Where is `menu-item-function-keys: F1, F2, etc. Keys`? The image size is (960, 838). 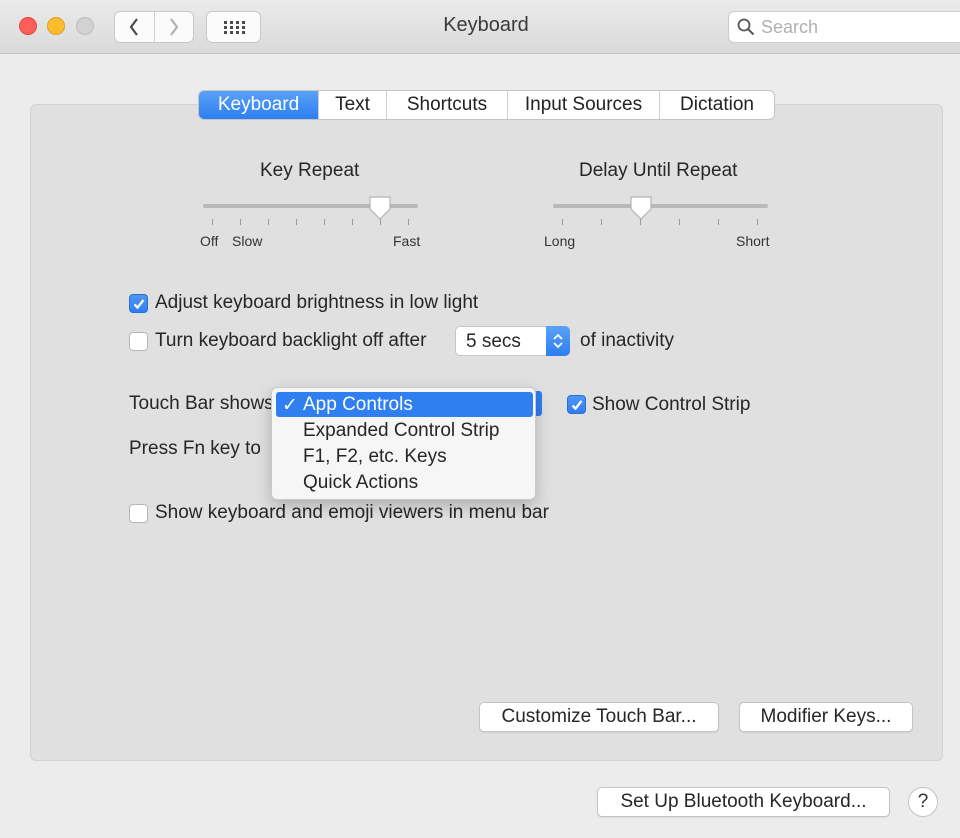 menu-item-function-keys: F1, F2, etc. Keys is located at coordinates (404, 456).